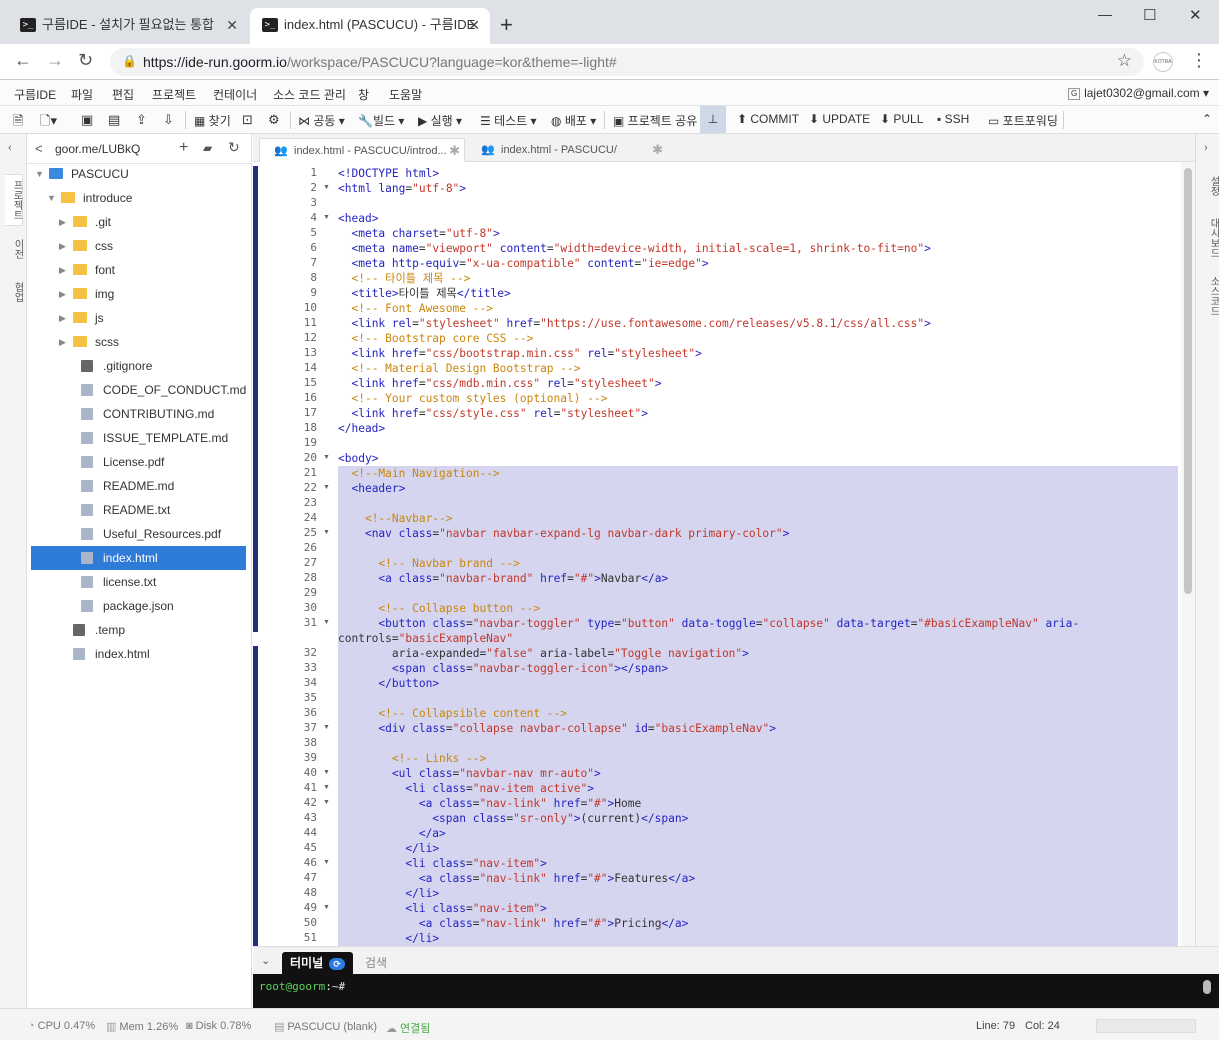 The height and width of the screenshot is (1040, 1219). What do you see at coordinates (358, 458) in the screenshot?
I see `code-line: <body>` at bounding box center [358, 458].